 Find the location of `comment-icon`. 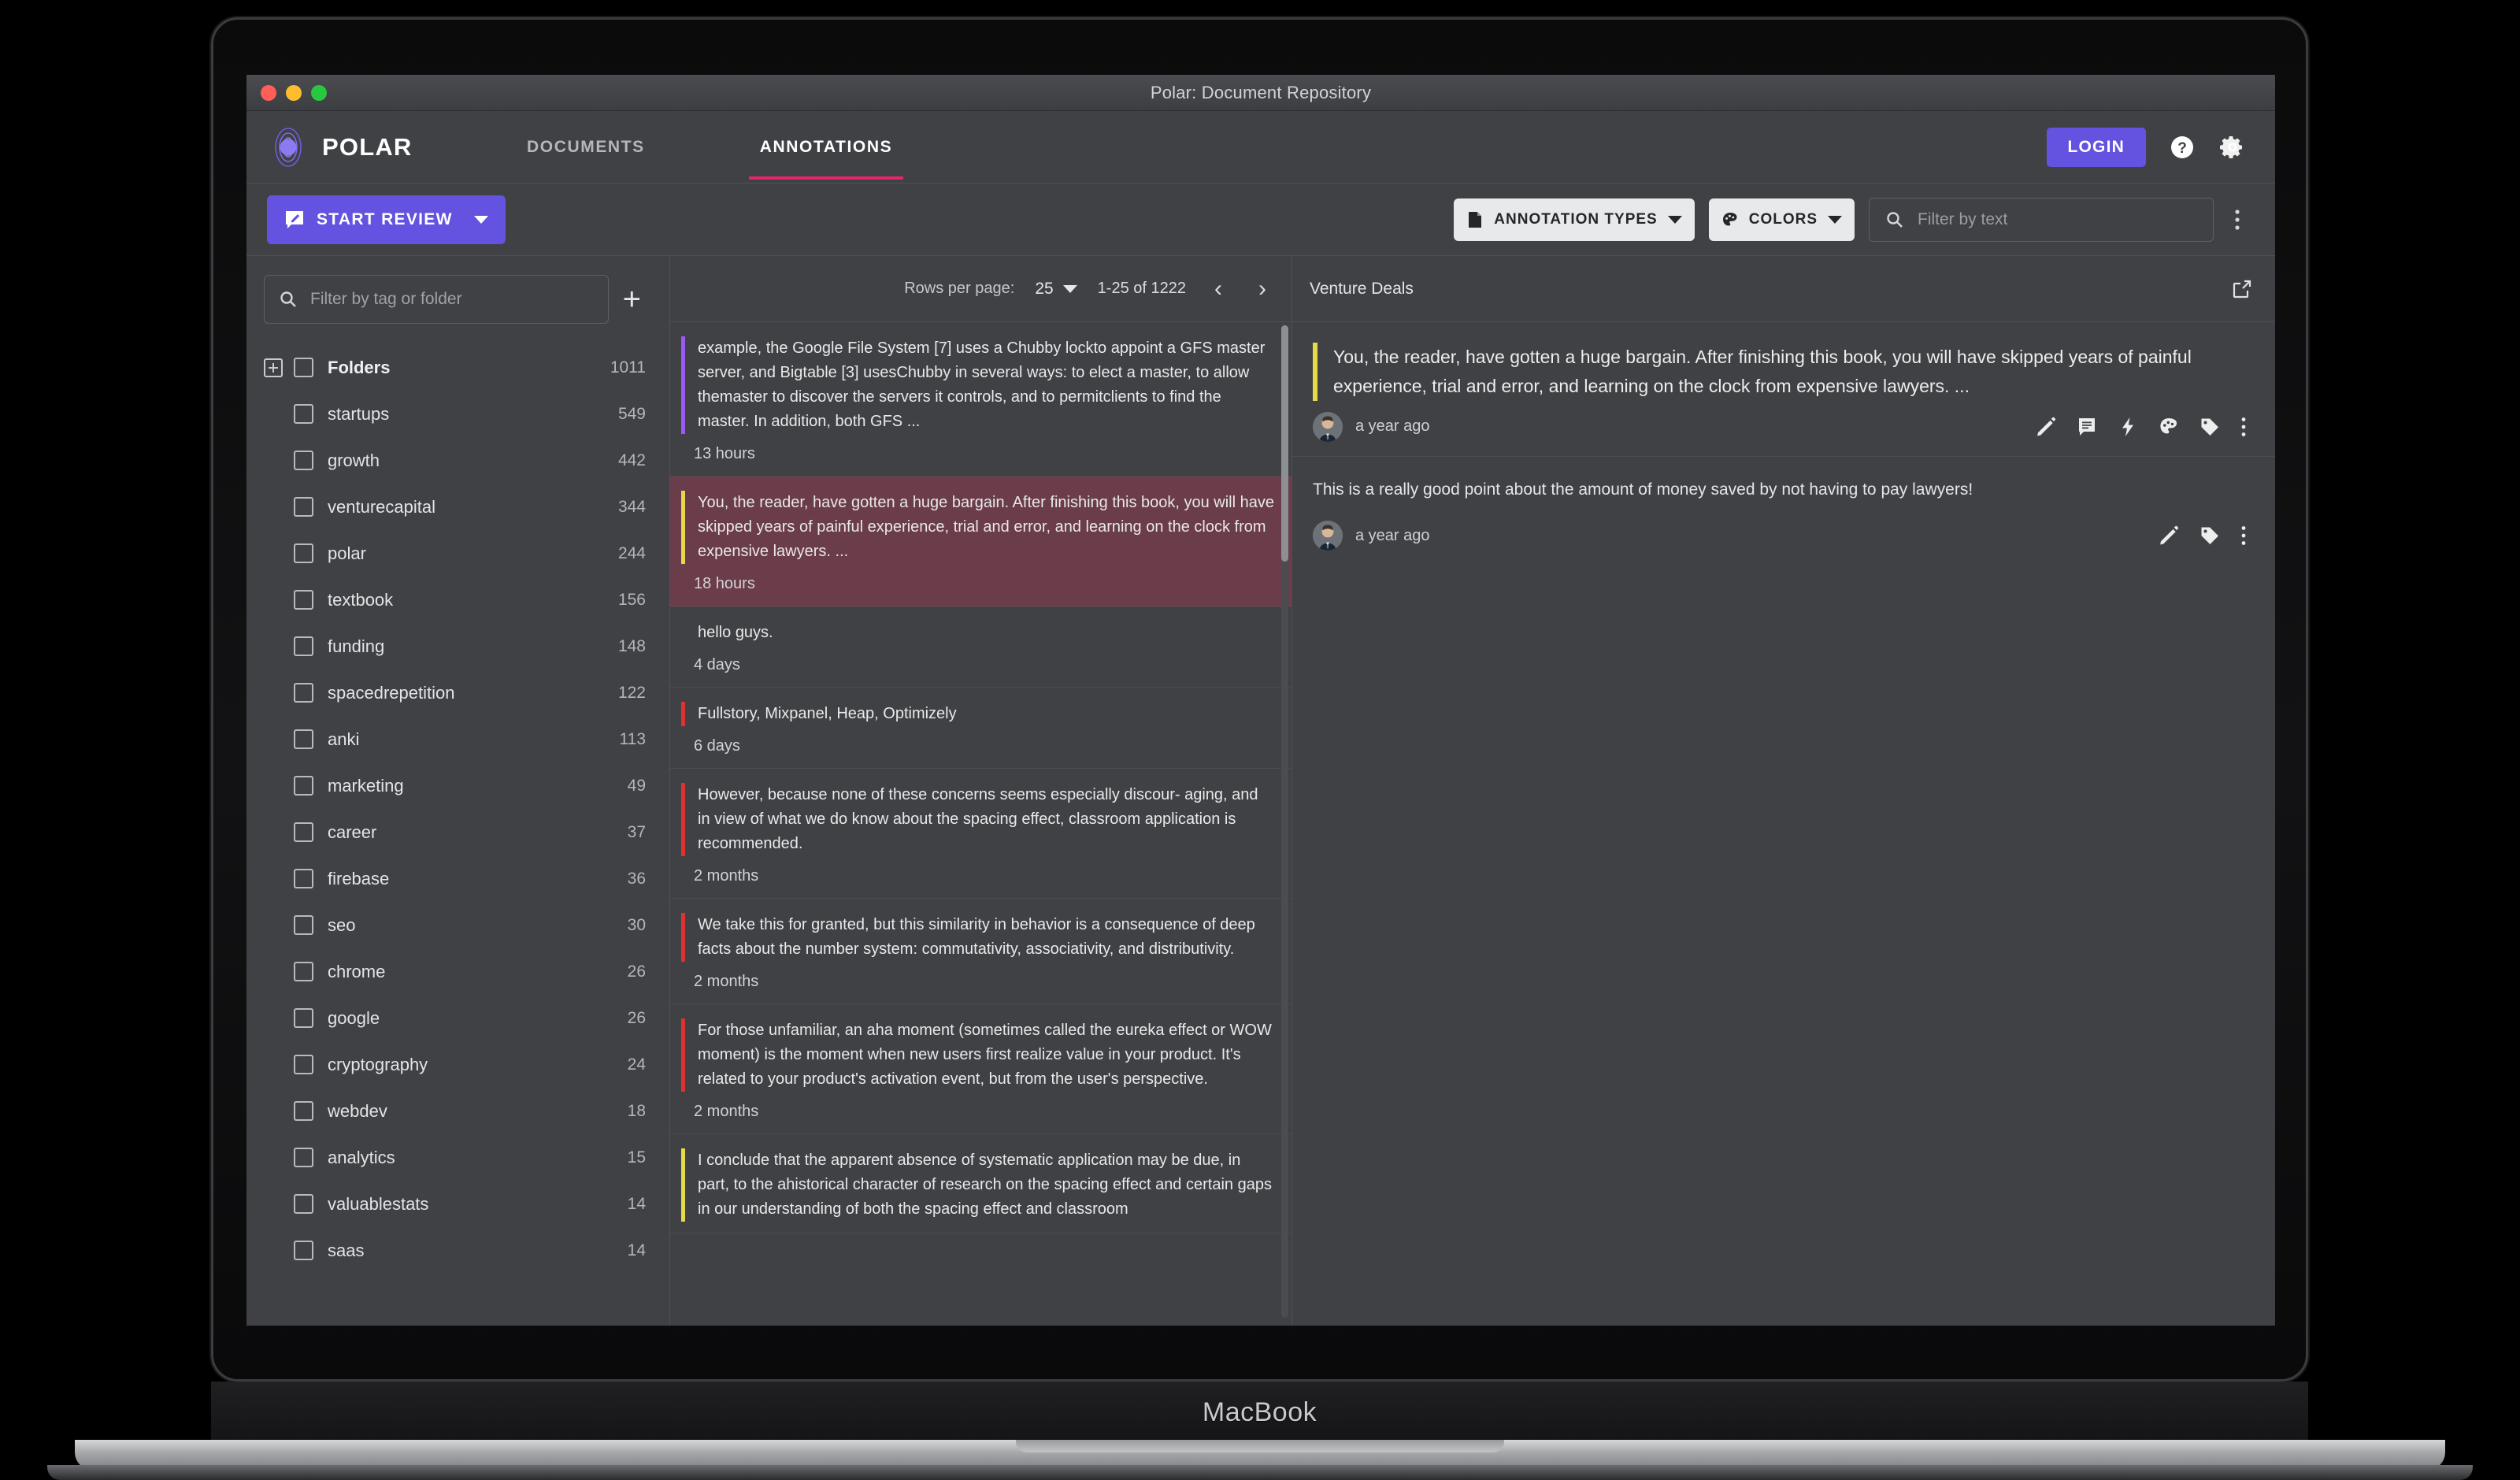

comment-icon is located at coordinates (2087, 427).